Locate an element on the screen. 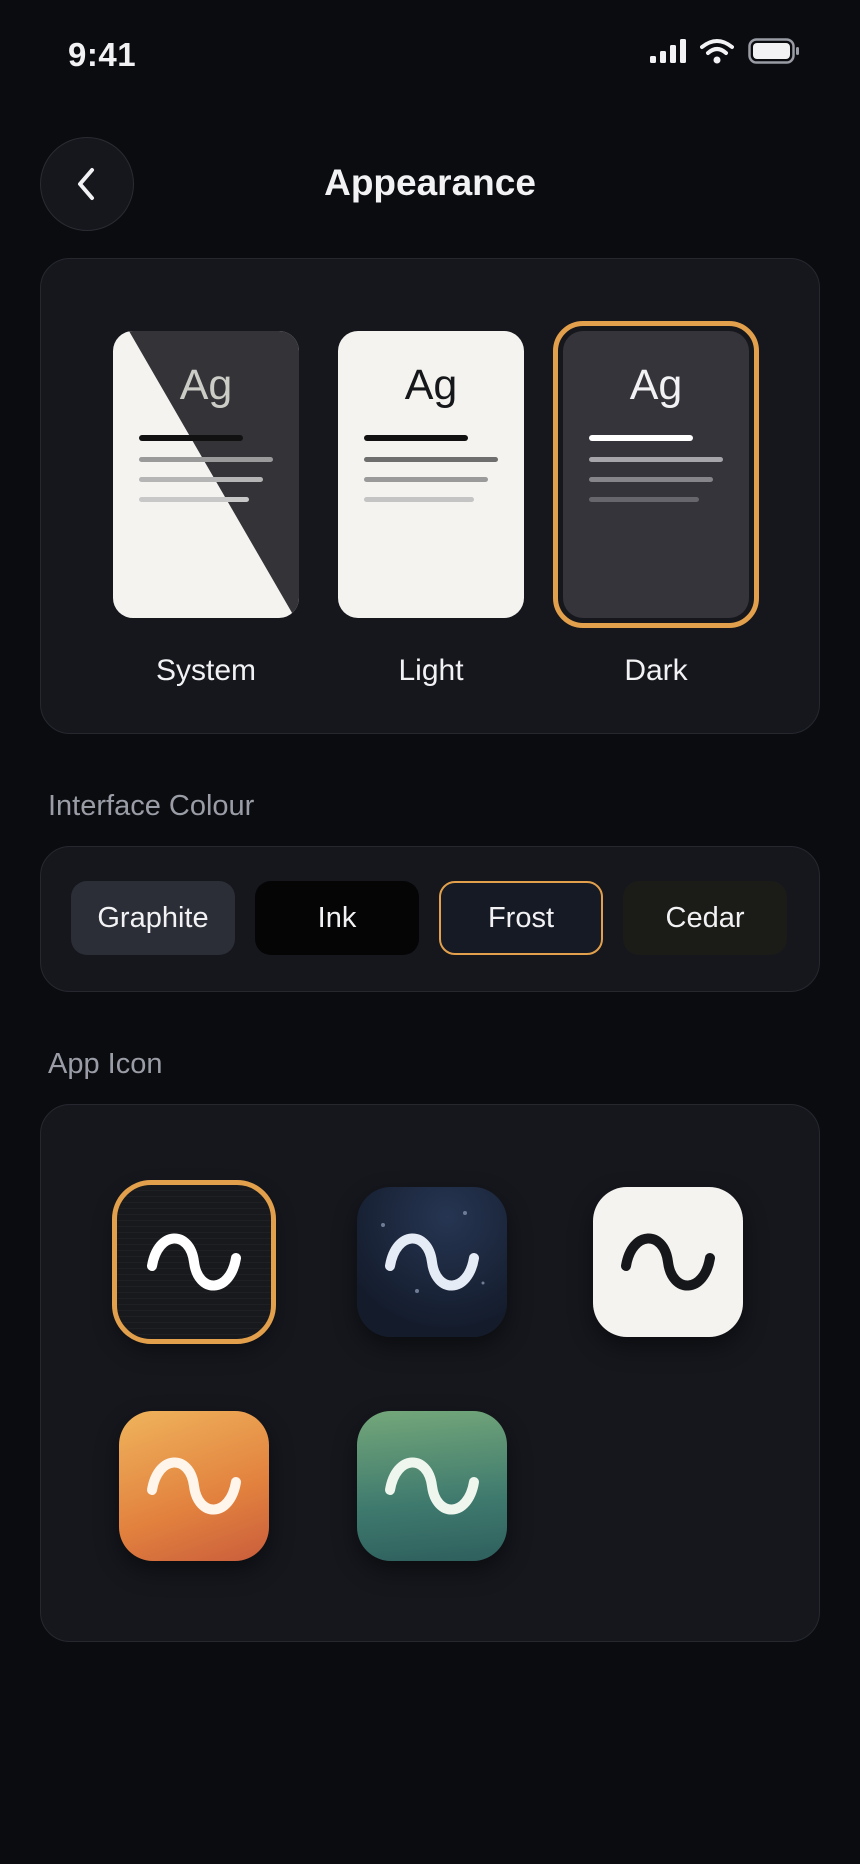  app-icon-light is located at coordinates (668, 1262).